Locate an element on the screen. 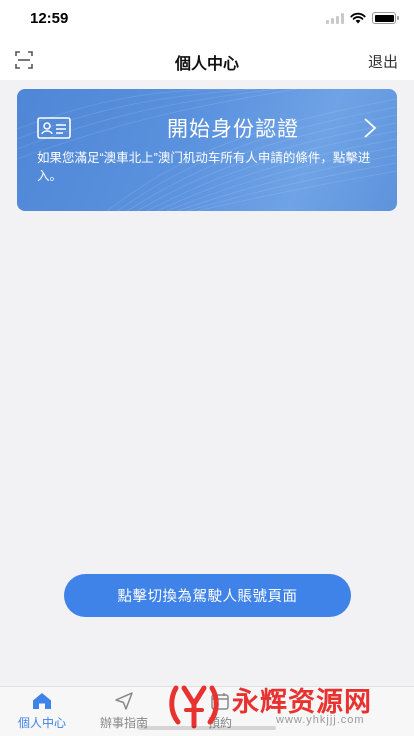  nav-bar: 個人中心 退出 is located at coordinates (207, 60).